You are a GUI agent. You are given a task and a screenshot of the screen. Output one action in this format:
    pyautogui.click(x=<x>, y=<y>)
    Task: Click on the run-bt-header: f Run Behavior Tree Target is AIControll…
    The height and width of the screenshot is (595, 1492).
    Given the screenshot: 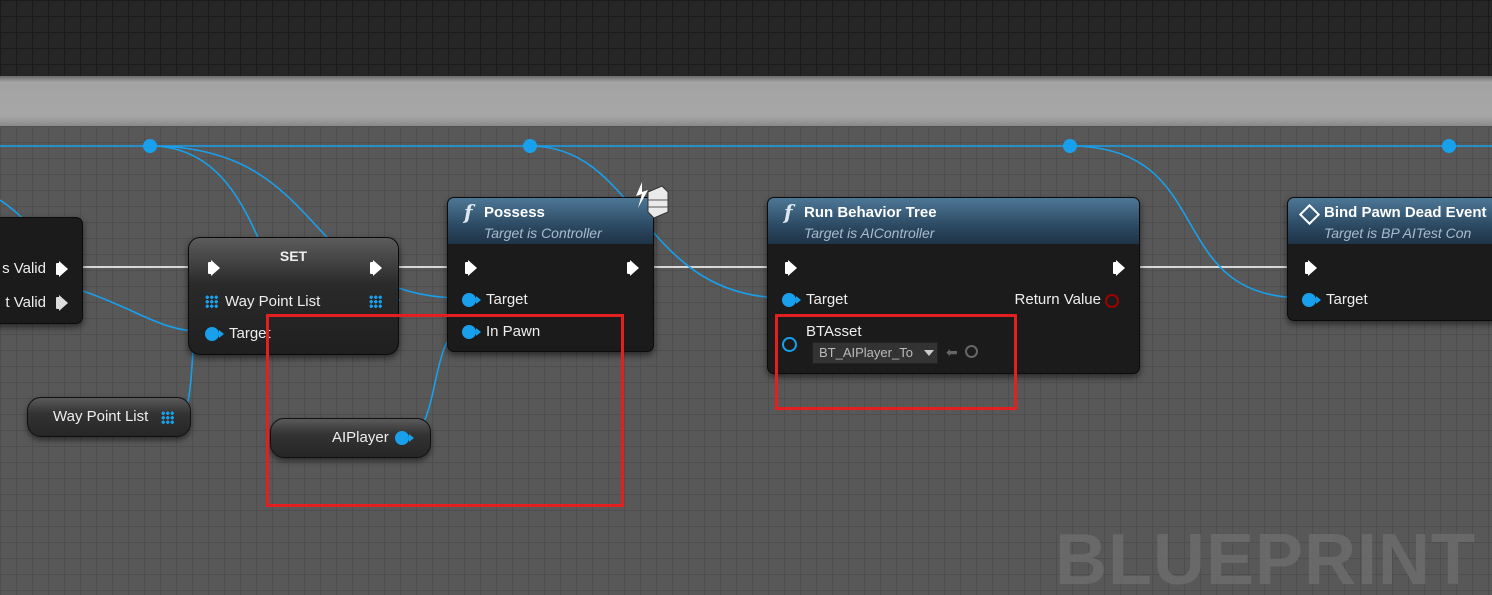 What is the action you would take?
    pyautogui.click(x=953, y=221)
    